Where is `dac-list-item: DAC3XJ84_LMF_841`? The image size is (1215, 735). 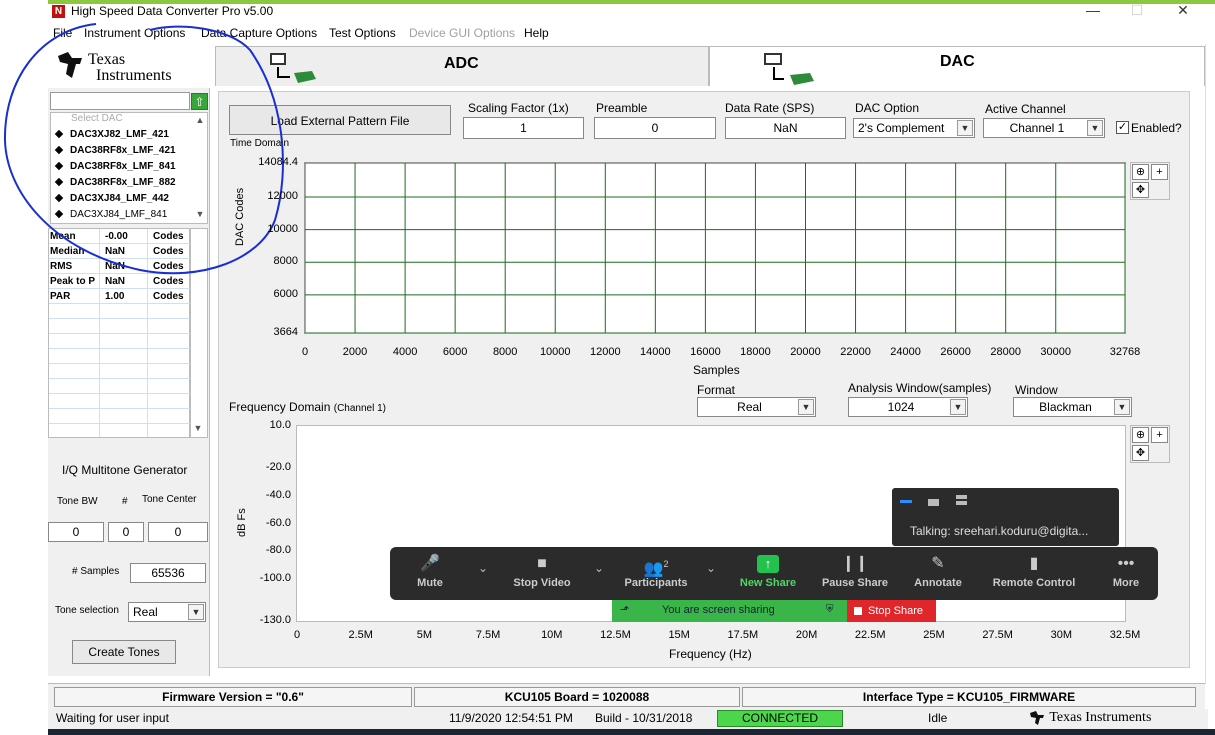
dac-list-item: DAC3XJ84_LMF_841 is located at coordinates (111, 214).